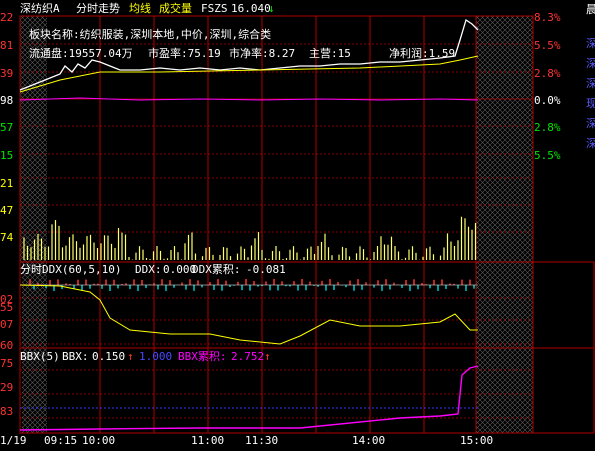 Image resolution: width=595 pixels, height=451 pixels. Describe the element at coordinates (7, 237) in the screenshot. I see `volume-axis-label: 74` at that location.